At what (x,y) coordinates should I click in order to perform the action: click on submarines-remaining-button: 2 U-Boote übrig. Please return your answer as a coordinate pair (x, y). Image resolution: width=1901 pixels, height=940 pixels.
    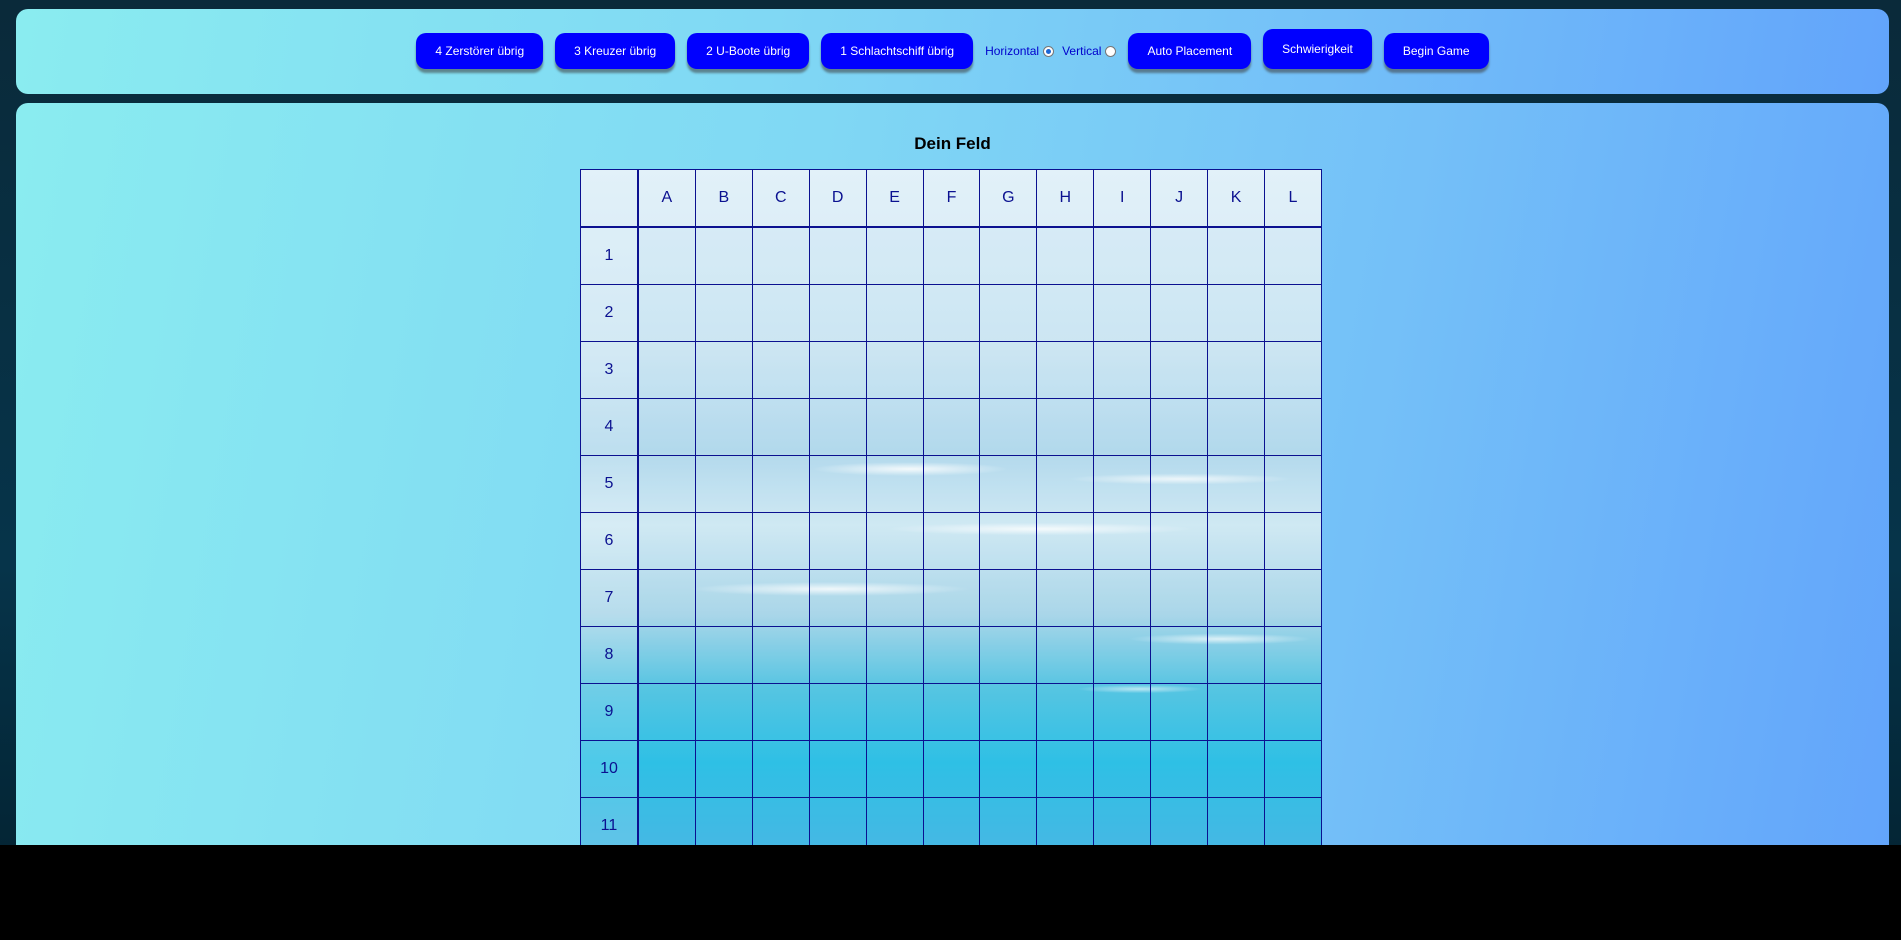
    Looking at the image, I should click on (748, 51).